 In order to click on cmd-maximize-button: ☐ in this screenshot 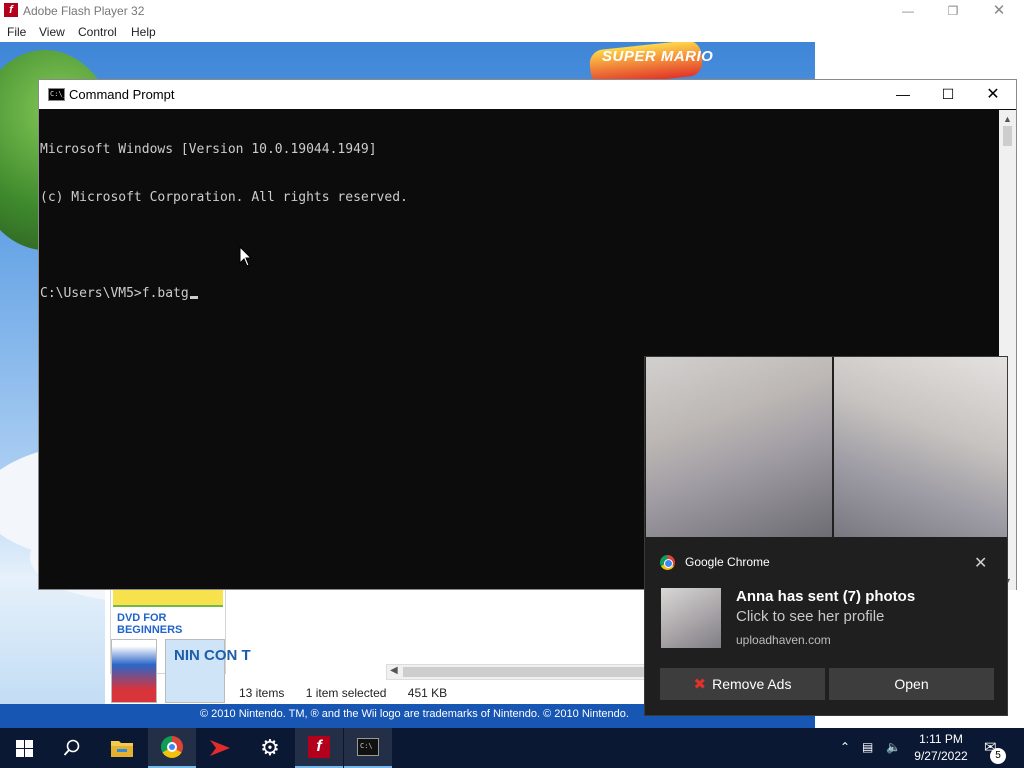, I will do `click(948, 94)`.